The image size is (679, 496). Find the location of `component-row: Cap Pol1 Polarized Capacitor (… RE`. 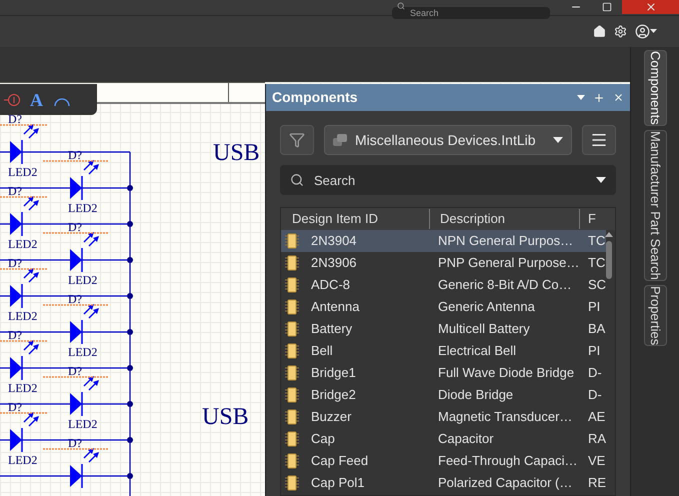

component-row: Cap Pol1 Polarized Capacitor (… RE is located at coordinates (443, 483).